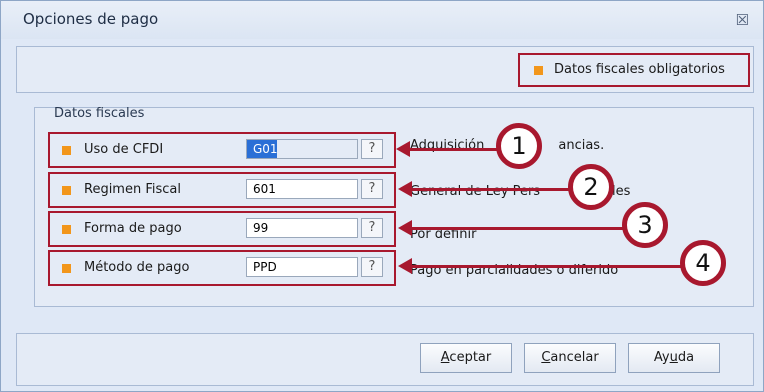 The image size is (764, 392). Describe the element at coordinates (470, 357) in the screenshot. I see `accept-label: ceptar` at that location.